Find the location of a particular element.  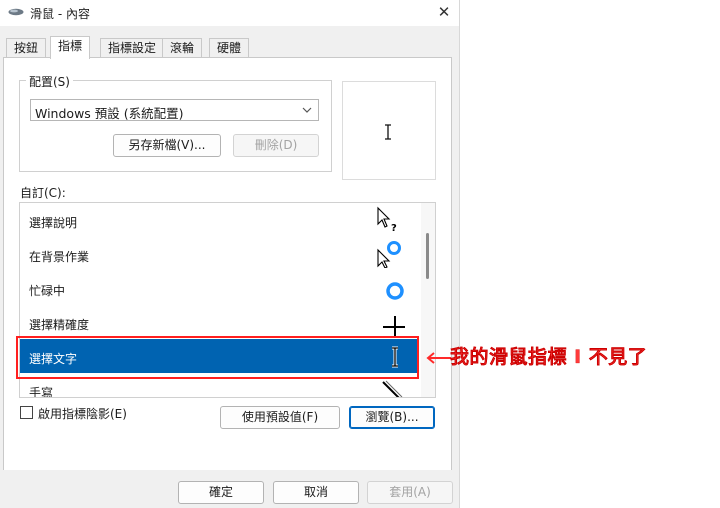

apply-button: 套用(A) is located at coordinates (410, 492).